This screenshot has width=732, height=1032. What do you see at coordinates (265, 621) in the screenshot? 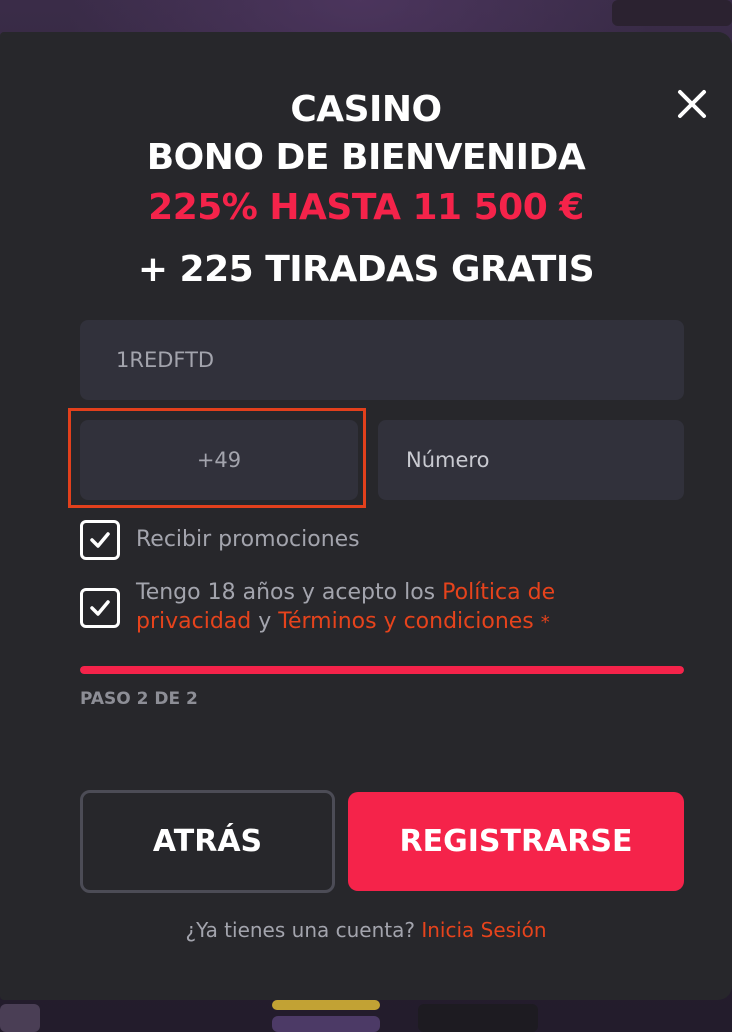
I see `terms-connector: y` at bounding box center [265, 621].